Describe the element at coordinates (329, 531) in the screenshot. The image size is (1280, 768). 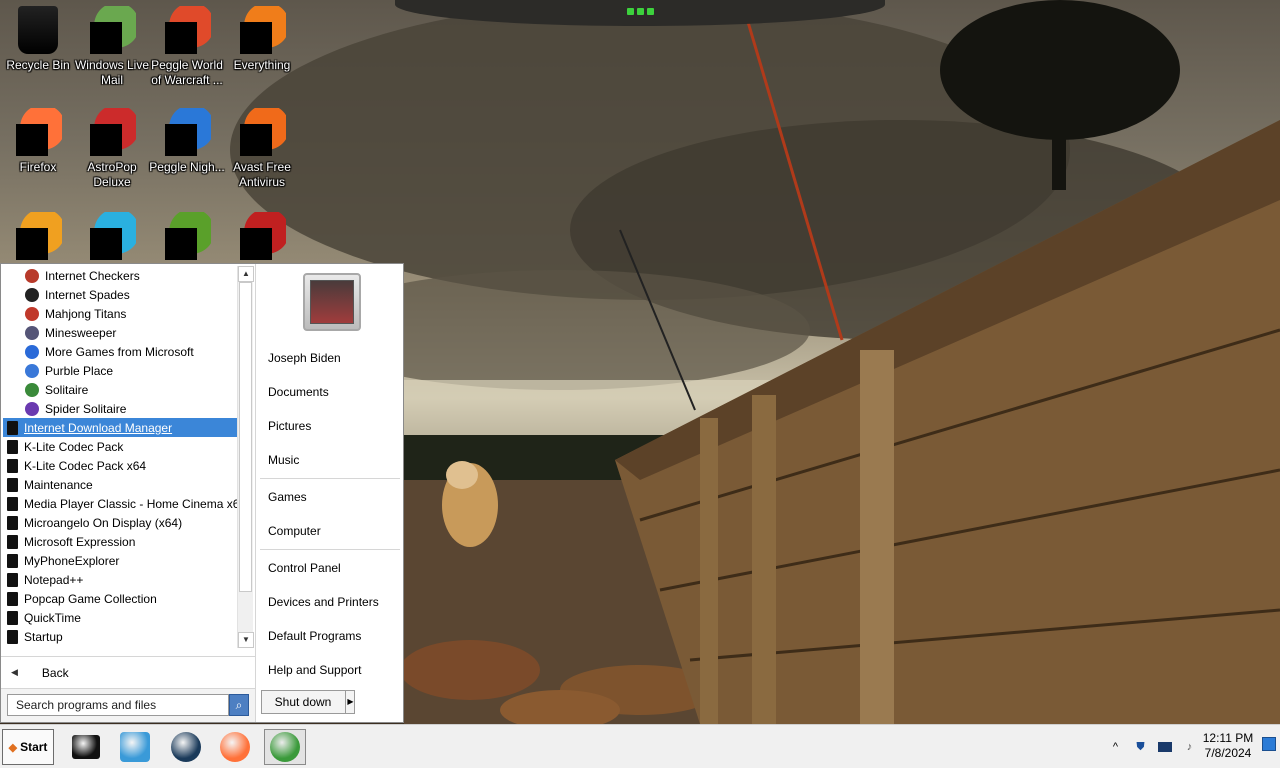
I see `computer-link: Computer` at that location.